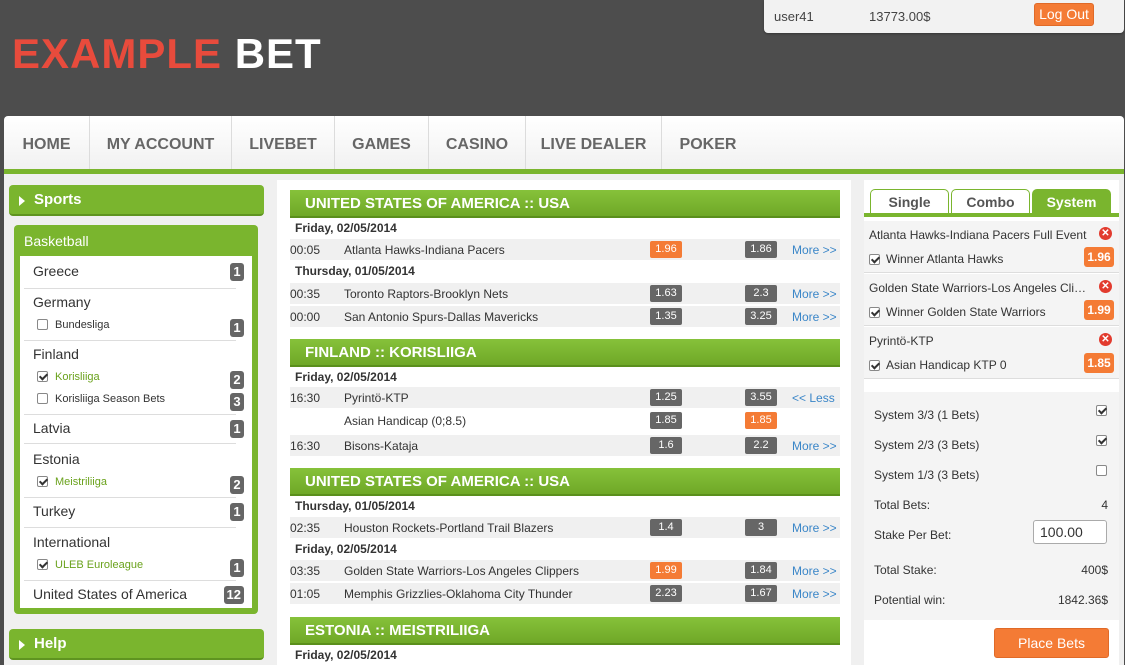 This screenshot has height=665, width=1125. I want to click on odd-home: 1.96, so click(666, 249).